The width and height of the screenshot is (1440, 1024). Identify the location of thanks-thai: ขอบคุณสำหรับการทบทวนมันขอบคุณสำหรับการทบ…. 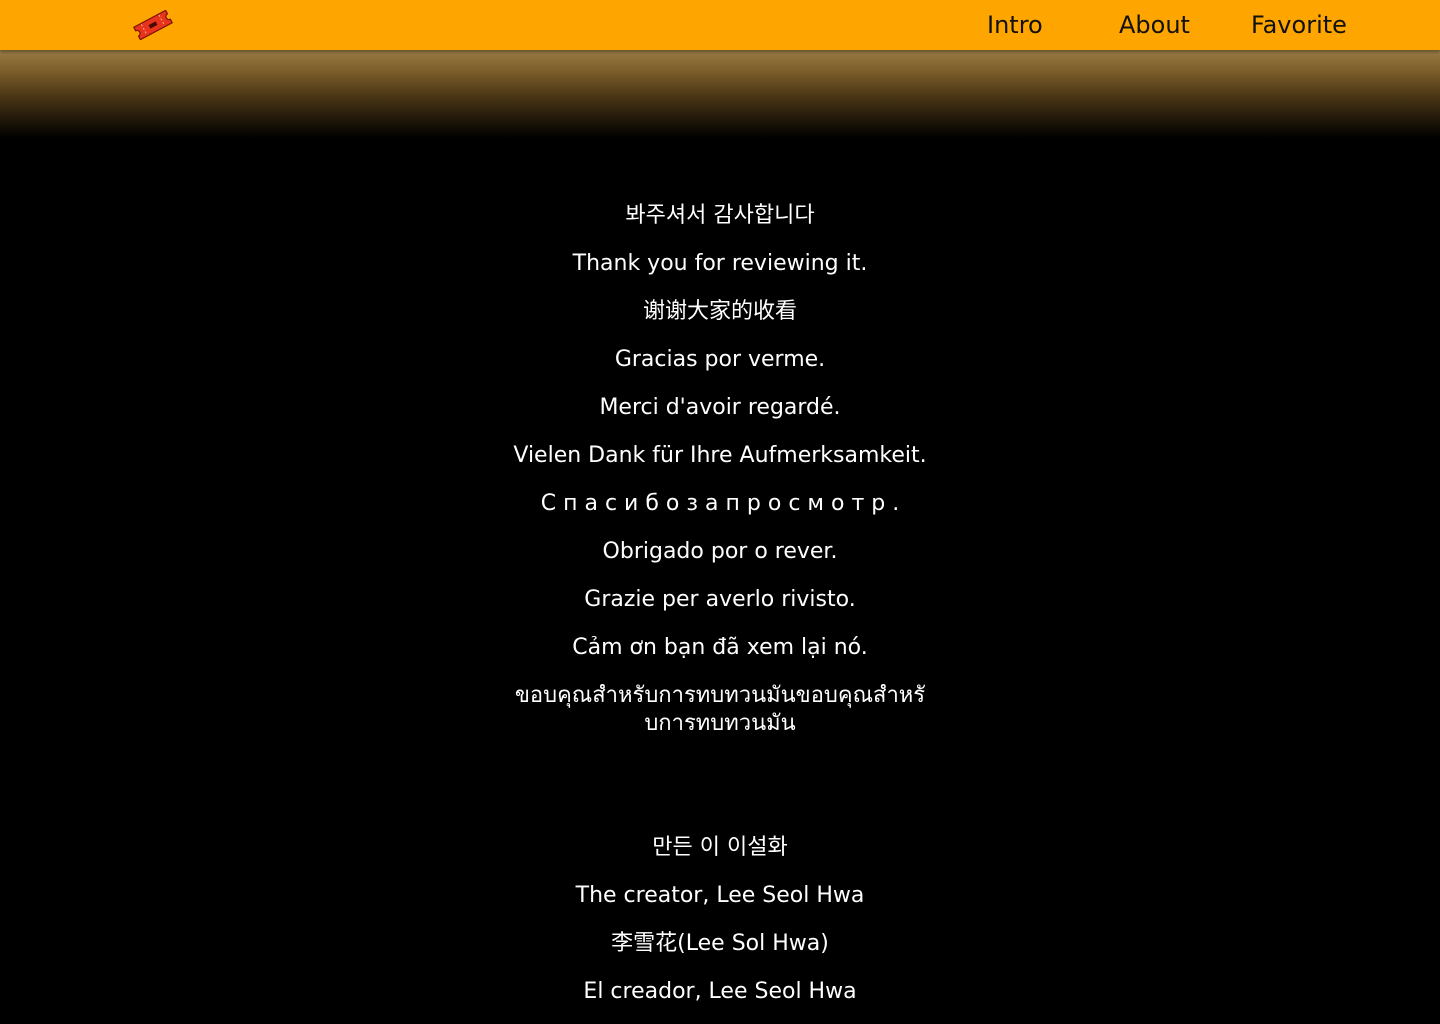
(720, 709).